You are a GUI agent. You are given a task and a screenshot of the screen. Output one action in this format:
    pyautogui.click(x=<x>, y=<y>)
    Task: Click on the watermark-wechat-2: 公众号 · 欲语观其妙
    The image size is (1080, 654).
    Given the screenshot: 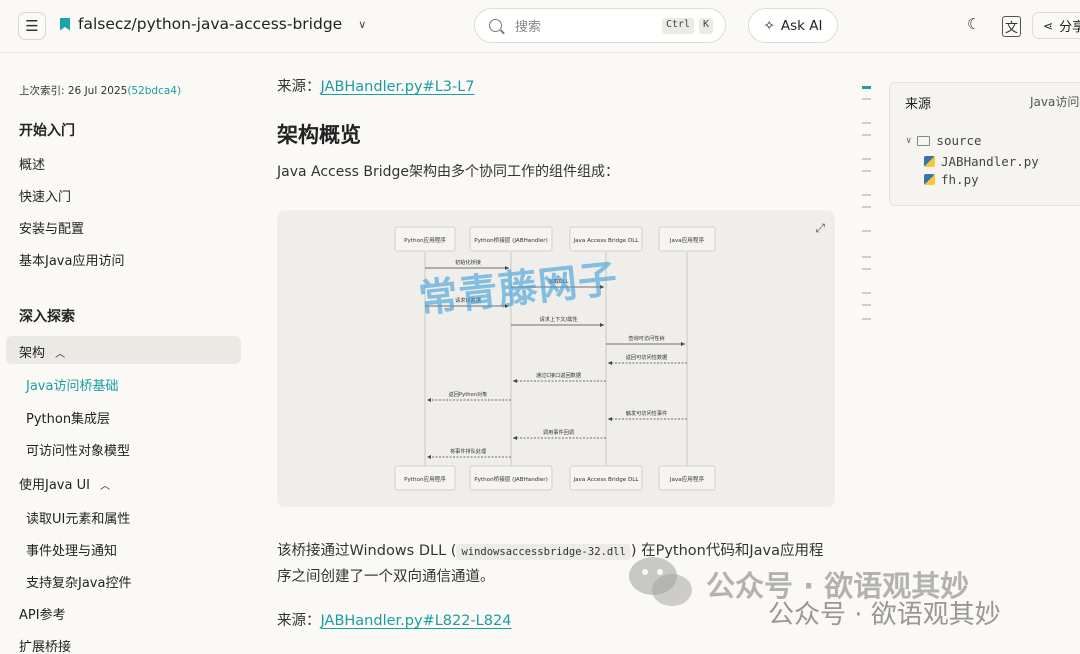 What is the action you would take?
    pyautogui.click(x=884, y=615)
    